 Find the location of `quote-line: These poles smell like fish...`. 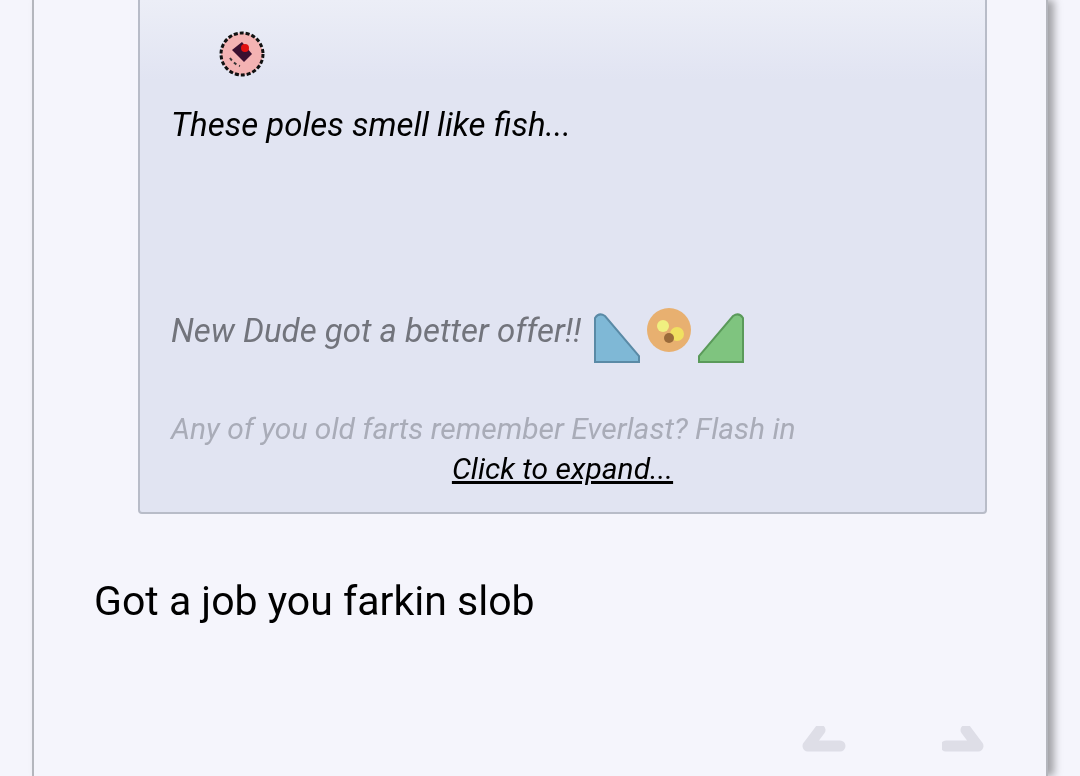

quote-line: These poles smell like fish... is located at coordinates (371, 125).